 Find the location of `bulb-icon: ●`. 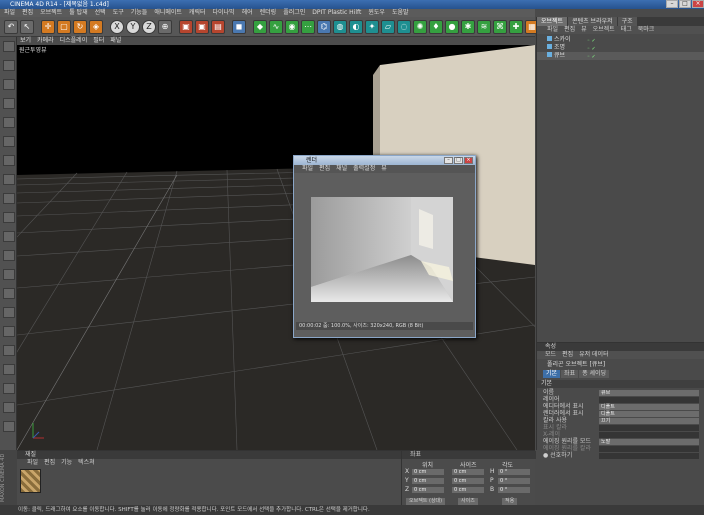

bulb-icon: ● is located at coordinates (452, 27).